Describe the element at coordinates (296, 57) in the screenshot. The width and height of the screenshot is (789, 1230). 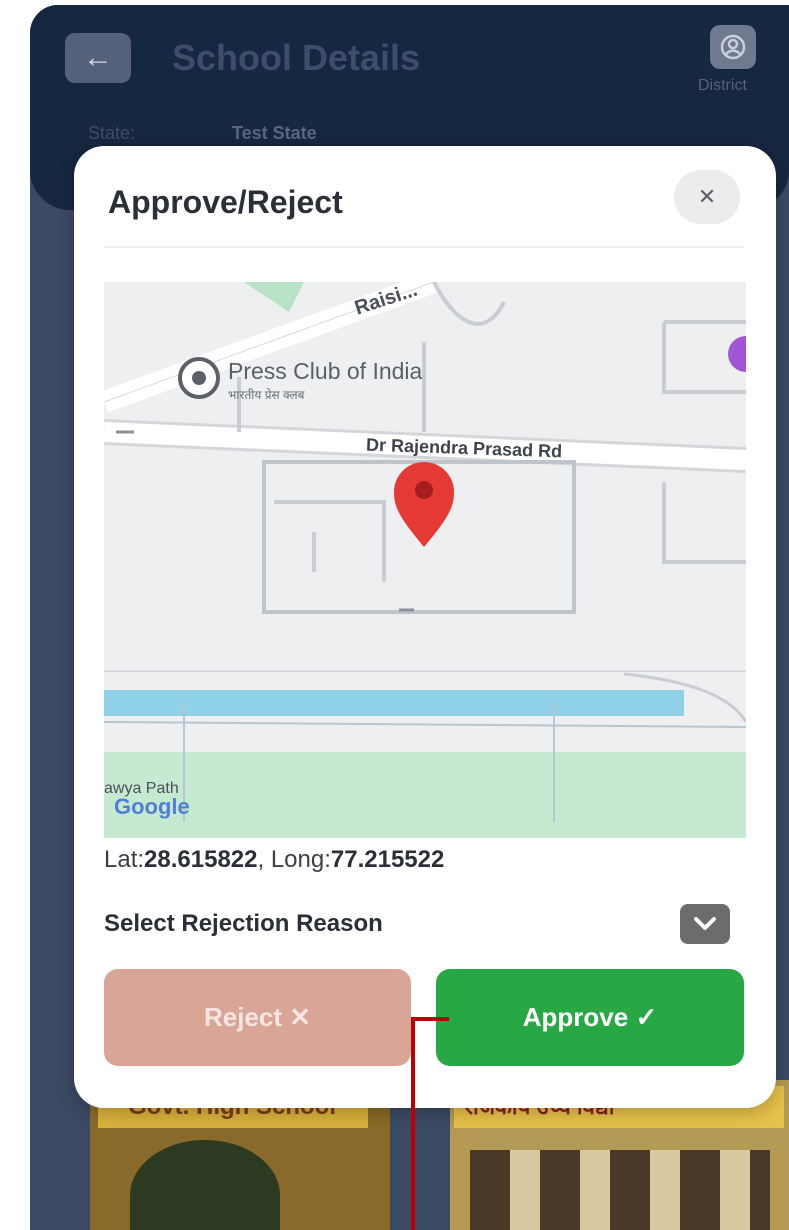
I see `page-title: School Details` at that location.